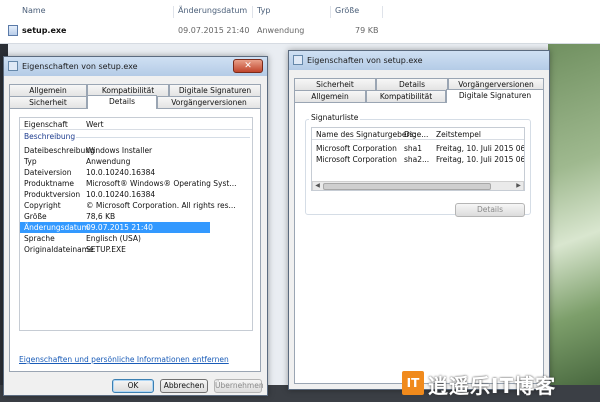 Image resolution: width=600 pixels, height=402 pixels. Describe the element at coordinates (490, 210) in the screenshot. I see `details-button: Details` at that location.